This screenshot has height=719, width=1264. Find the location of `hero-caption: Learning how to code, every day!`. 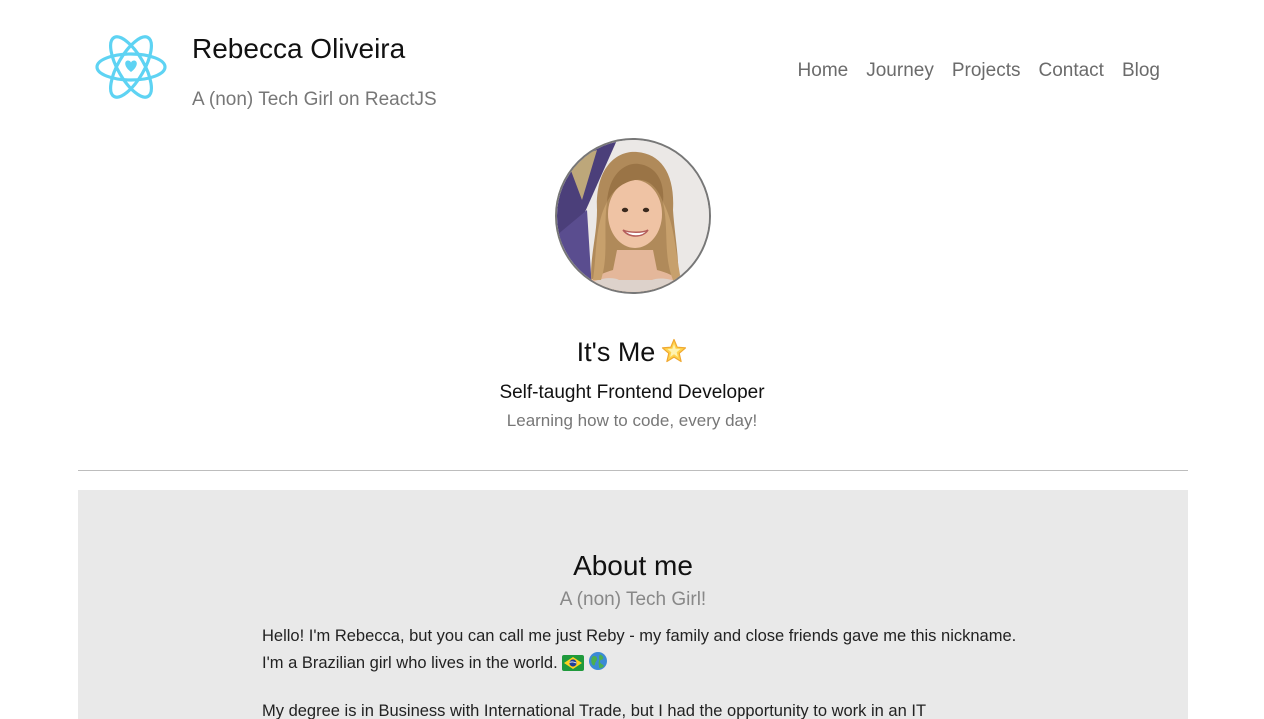

hero-caption: Learning how to code, every day! is located at coordinates (632, 420).